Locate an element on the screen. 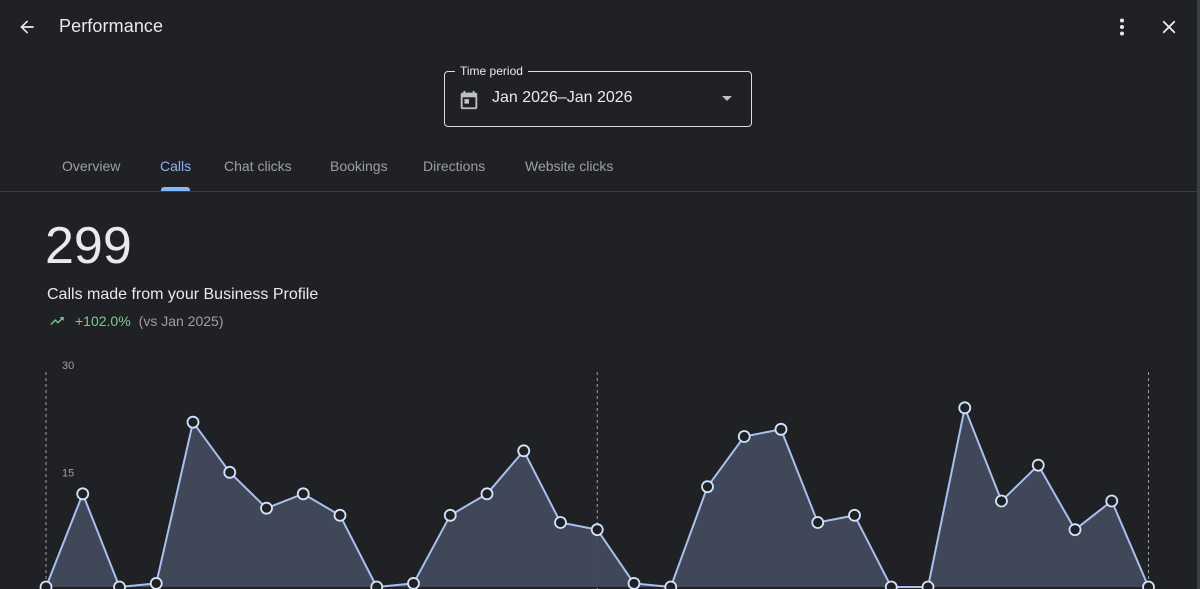 This screenshot has width=1200, height=589. tab-bookings: Bookings is located at coordinates (359, 166).